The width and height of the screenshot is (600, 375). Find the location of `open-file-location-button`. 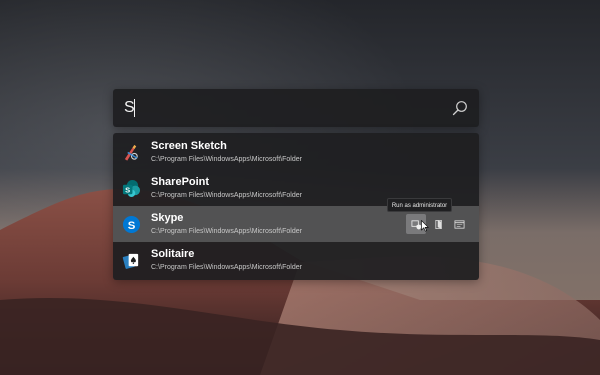

open-file-location-button is located at coordinates (439, 224).